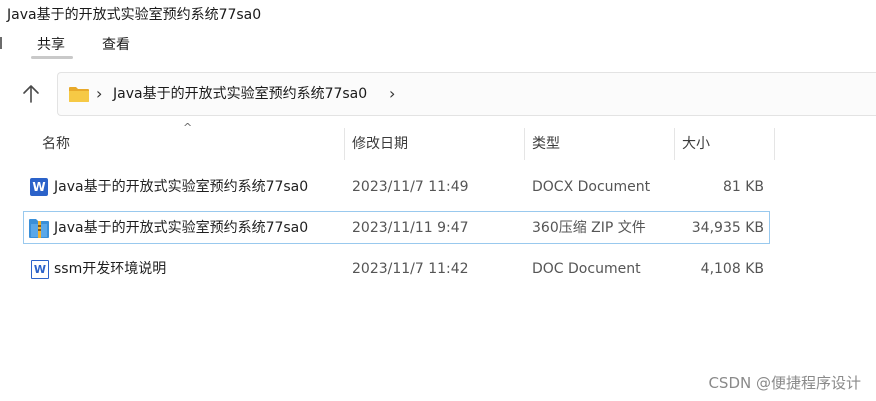 The width and height of the screenshot is (876, 401). I want to click on folder-icon, so click(79, 94).